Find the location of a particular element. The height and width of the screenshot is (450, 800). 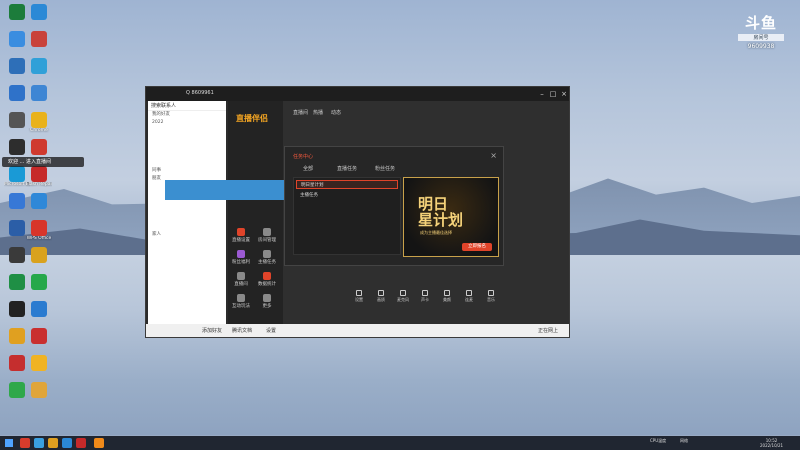

obs-feature-item: 互动玩法 is located at coordinates (241, 301).